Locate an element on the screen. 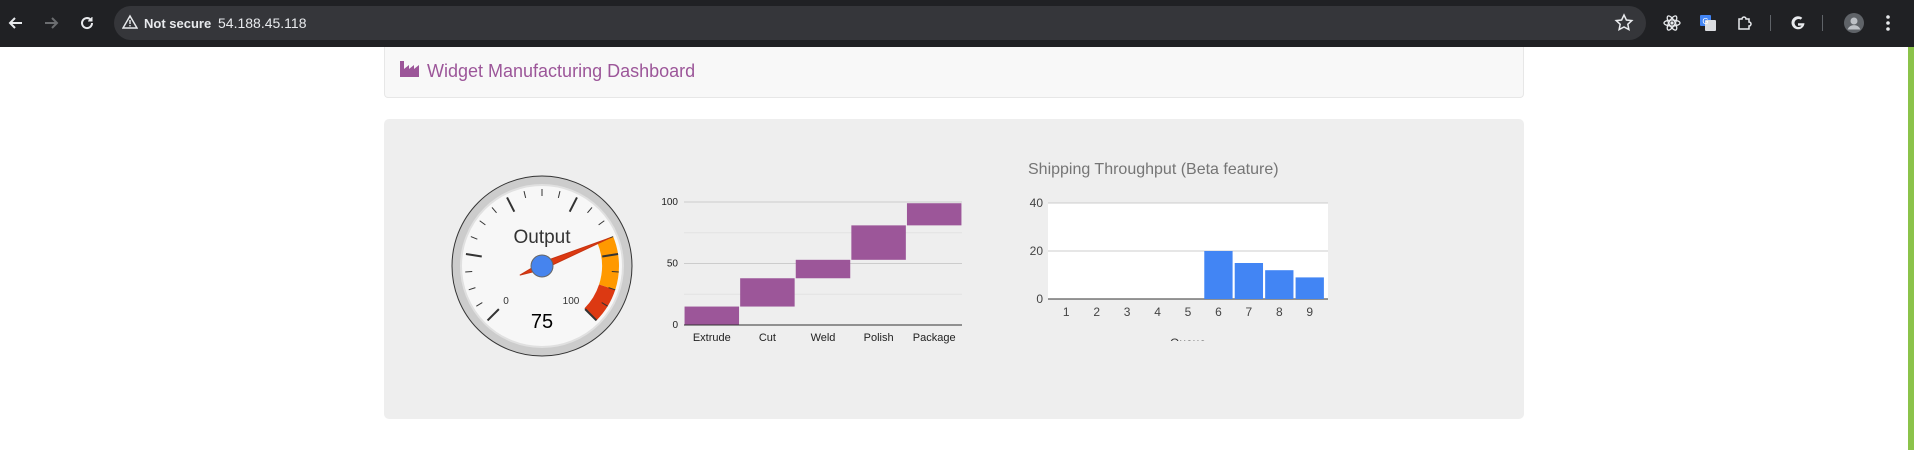 The width and height of the screenshot is (1914, 469). security-label: Not secure is located at coordinates (178, 23).